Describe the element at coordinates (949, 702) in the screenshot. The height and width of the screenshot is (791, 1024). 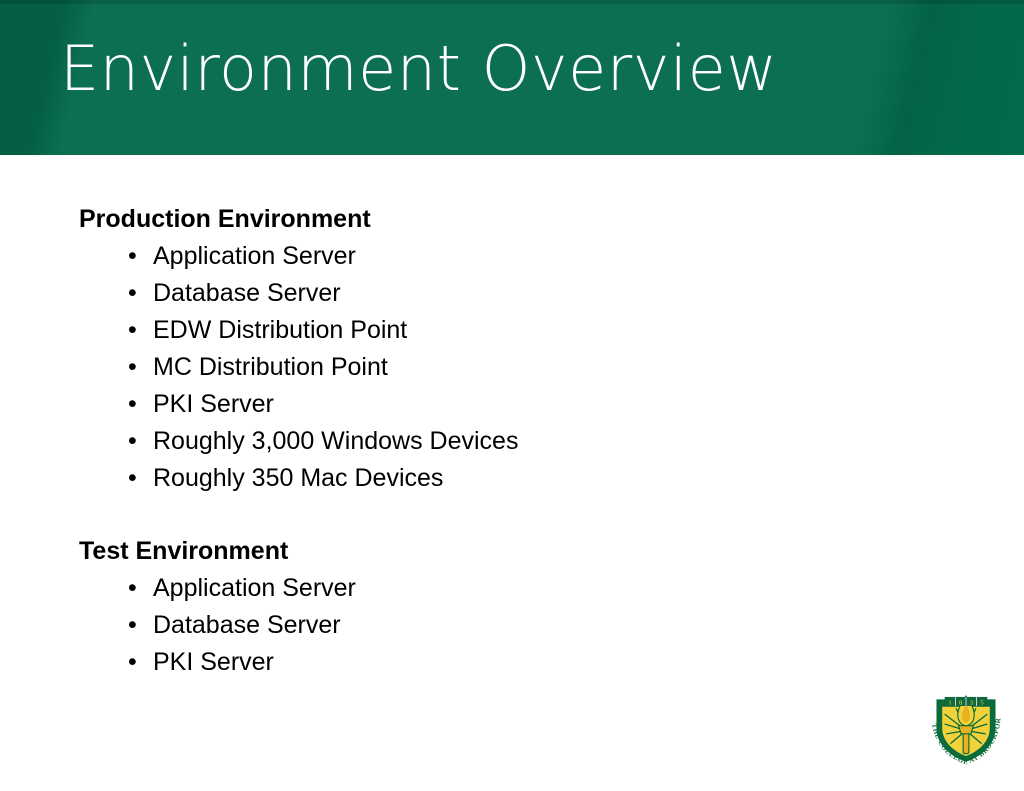
I see `year-digit-1: 1` at that location.